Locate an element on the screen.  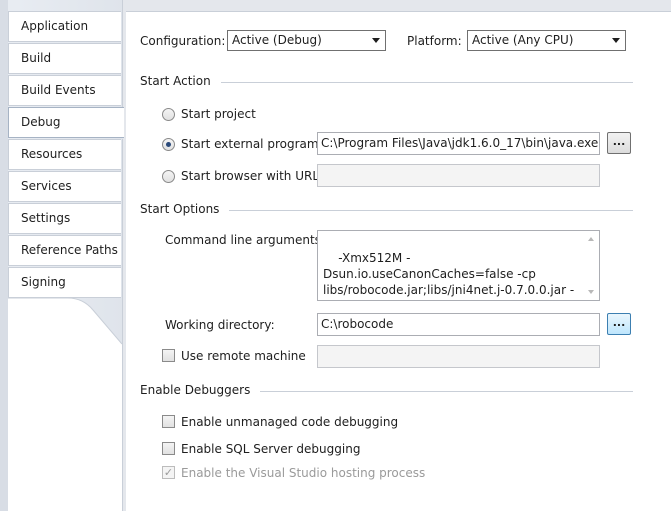
configuration-combo: Active (Debug) is located at coordinates (306, 40).